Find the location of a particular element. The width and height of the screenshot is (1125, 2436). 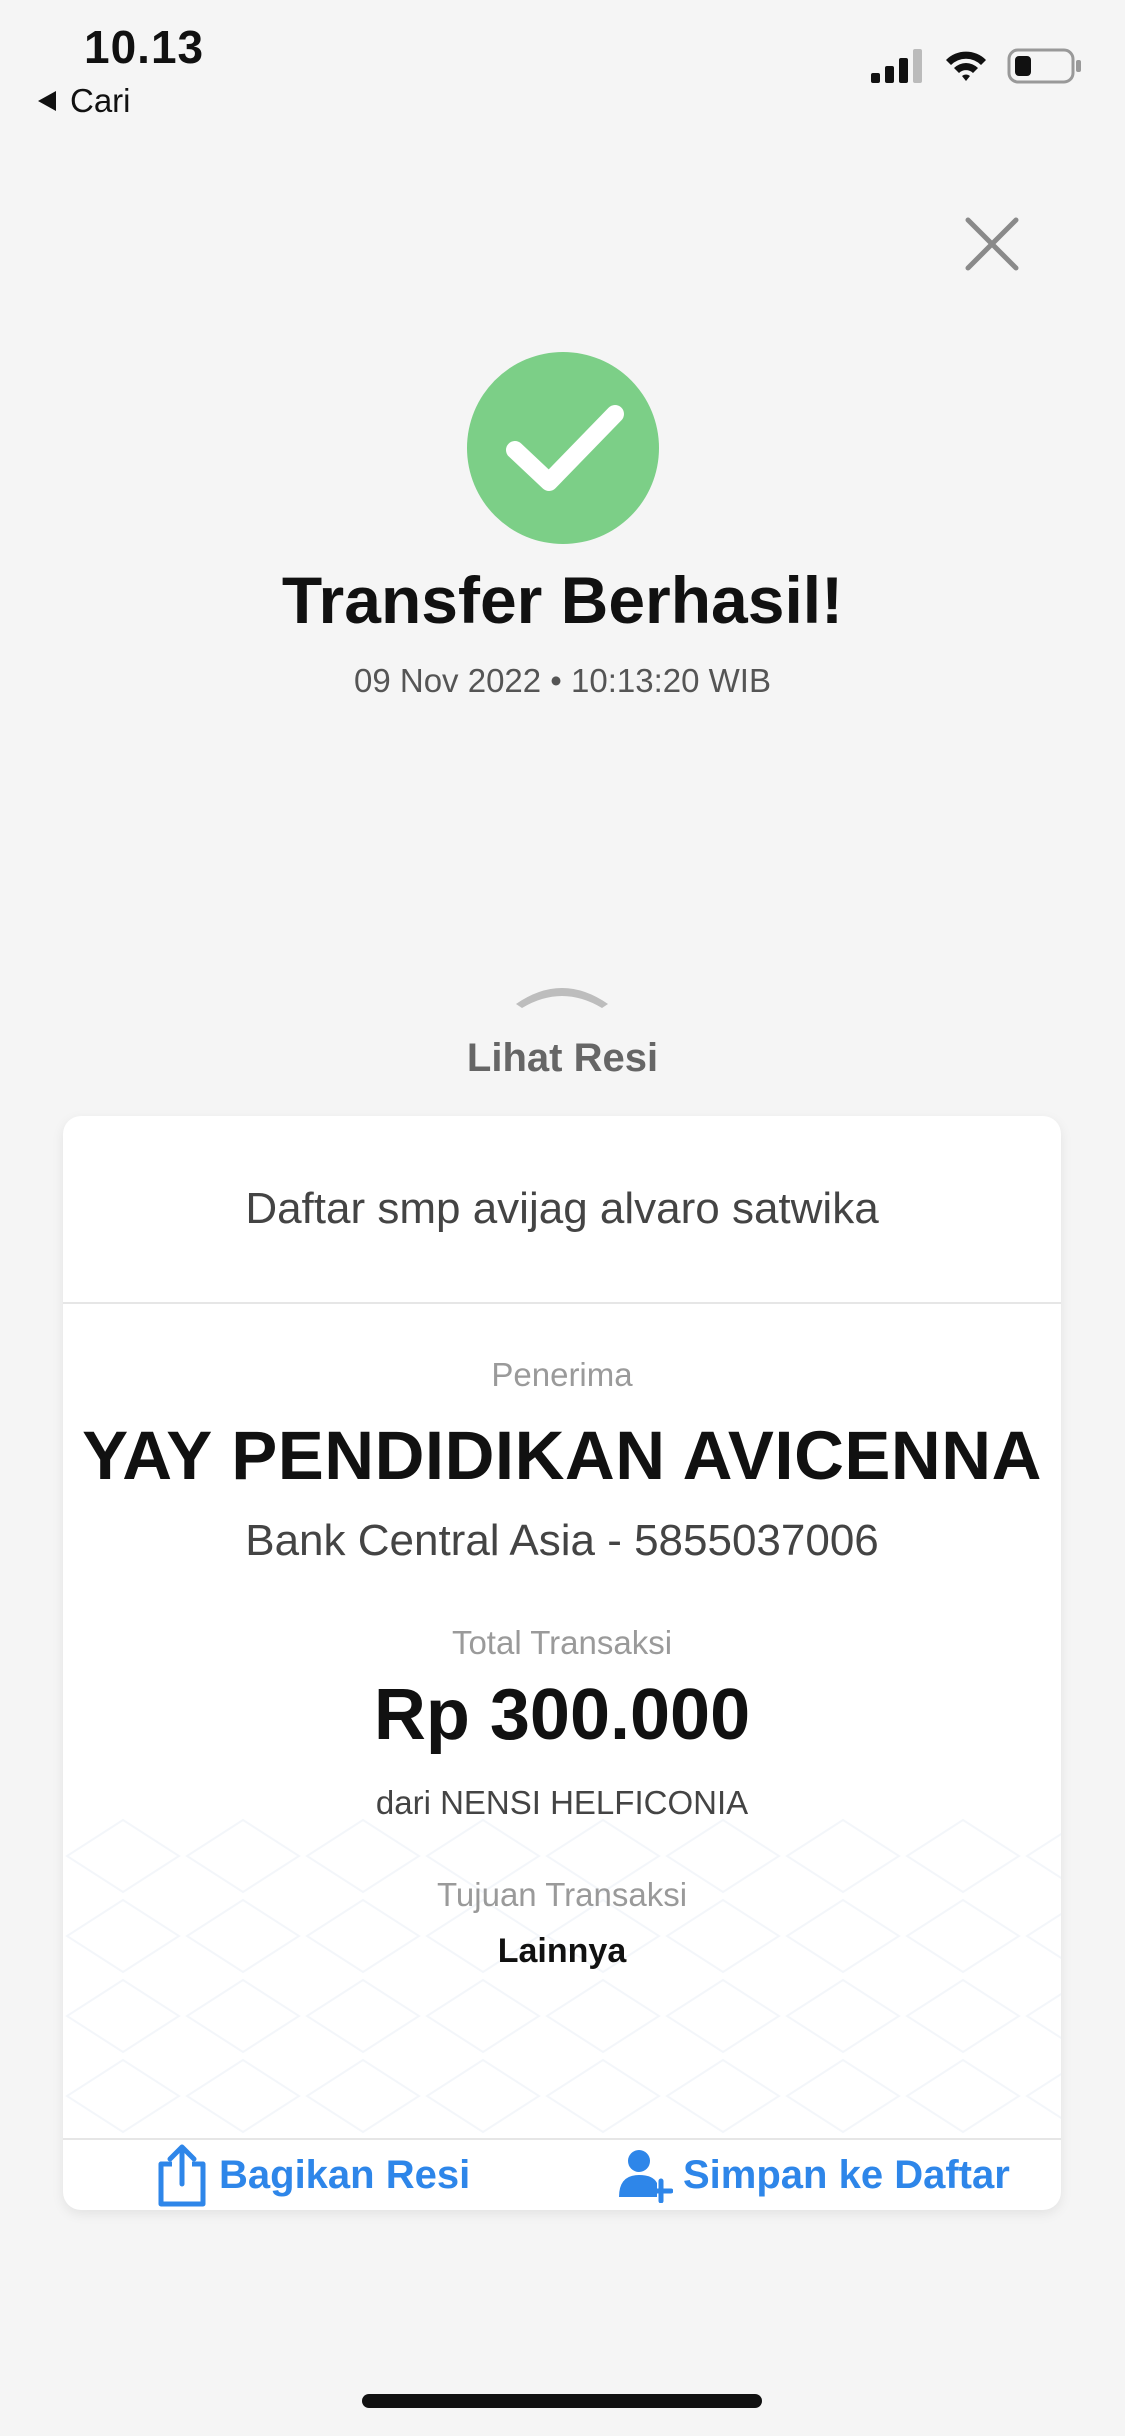

status-icons is located at coordinates (977, 66).